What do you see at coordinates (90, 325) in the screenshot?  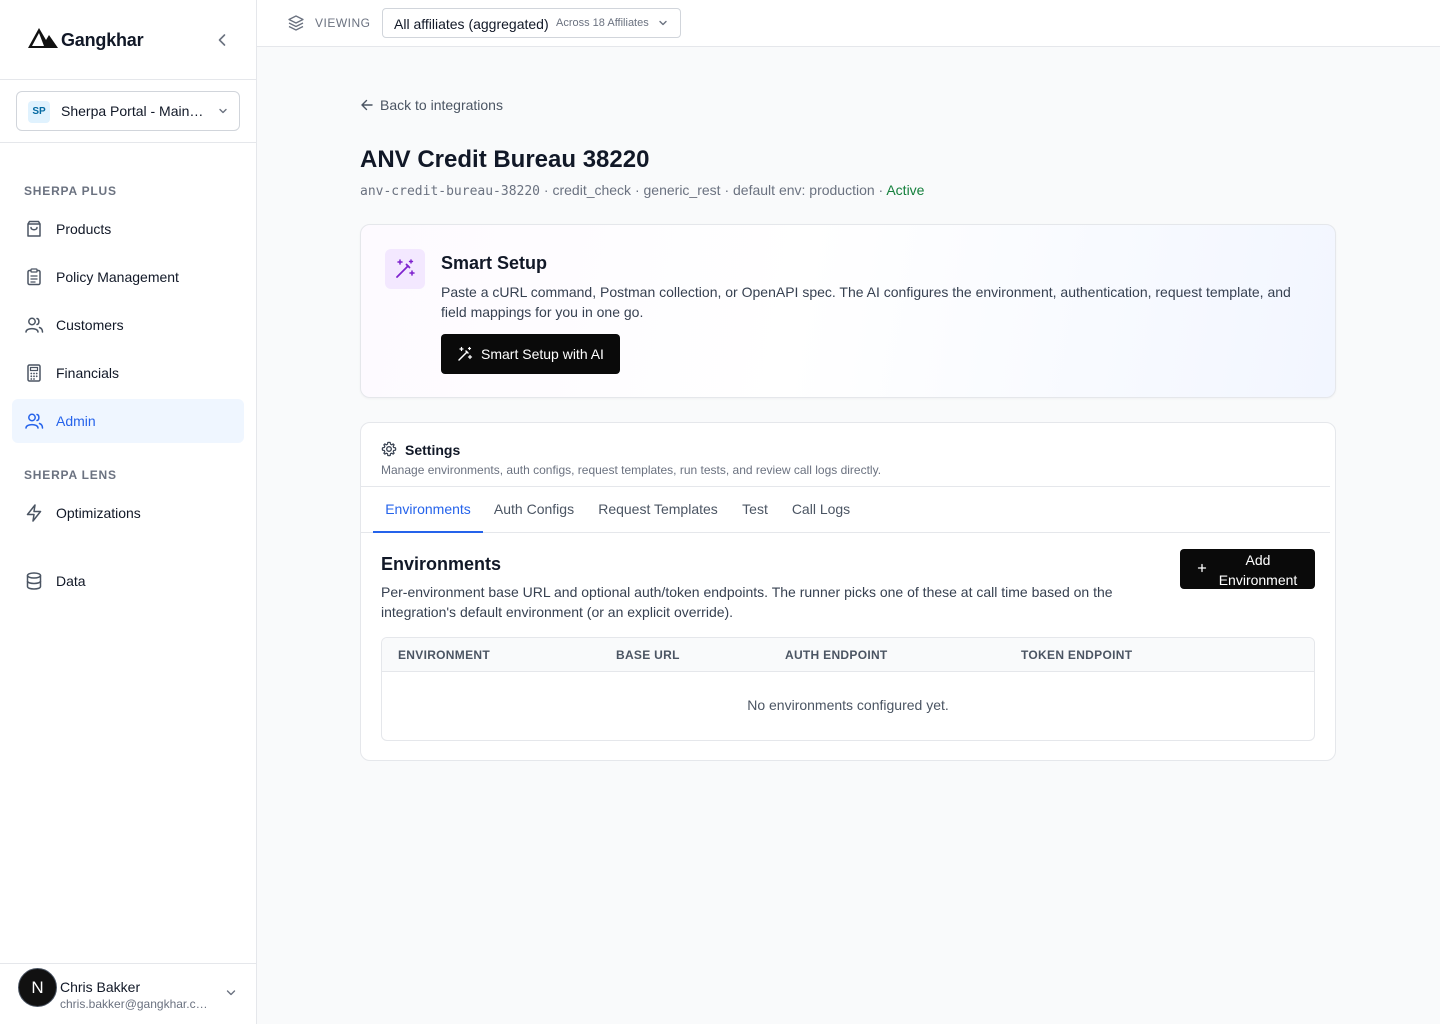 I see `sidebar-item-label: Customers` at bounding box center [90, 325].